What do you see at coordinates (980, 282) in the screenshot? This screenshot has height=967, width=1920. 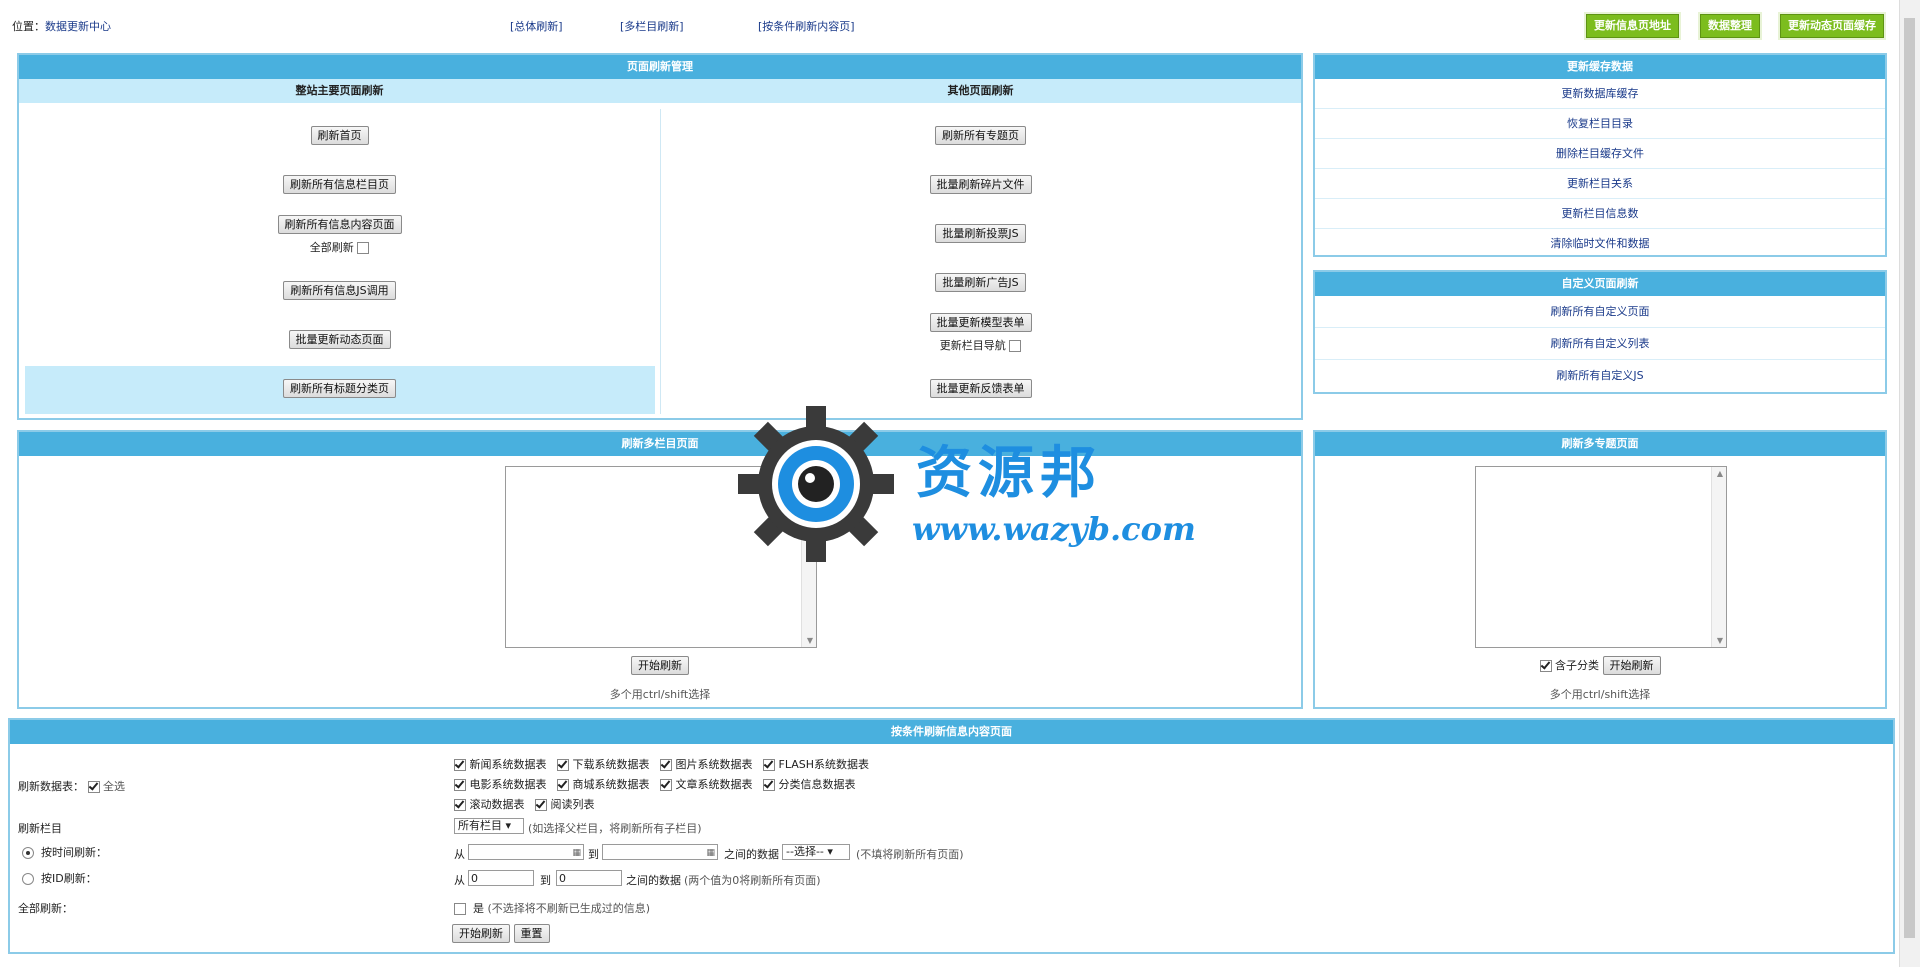 I see `refresh-ad-js-button: 批量刷新广告JS` at bounding box center [980, 282].